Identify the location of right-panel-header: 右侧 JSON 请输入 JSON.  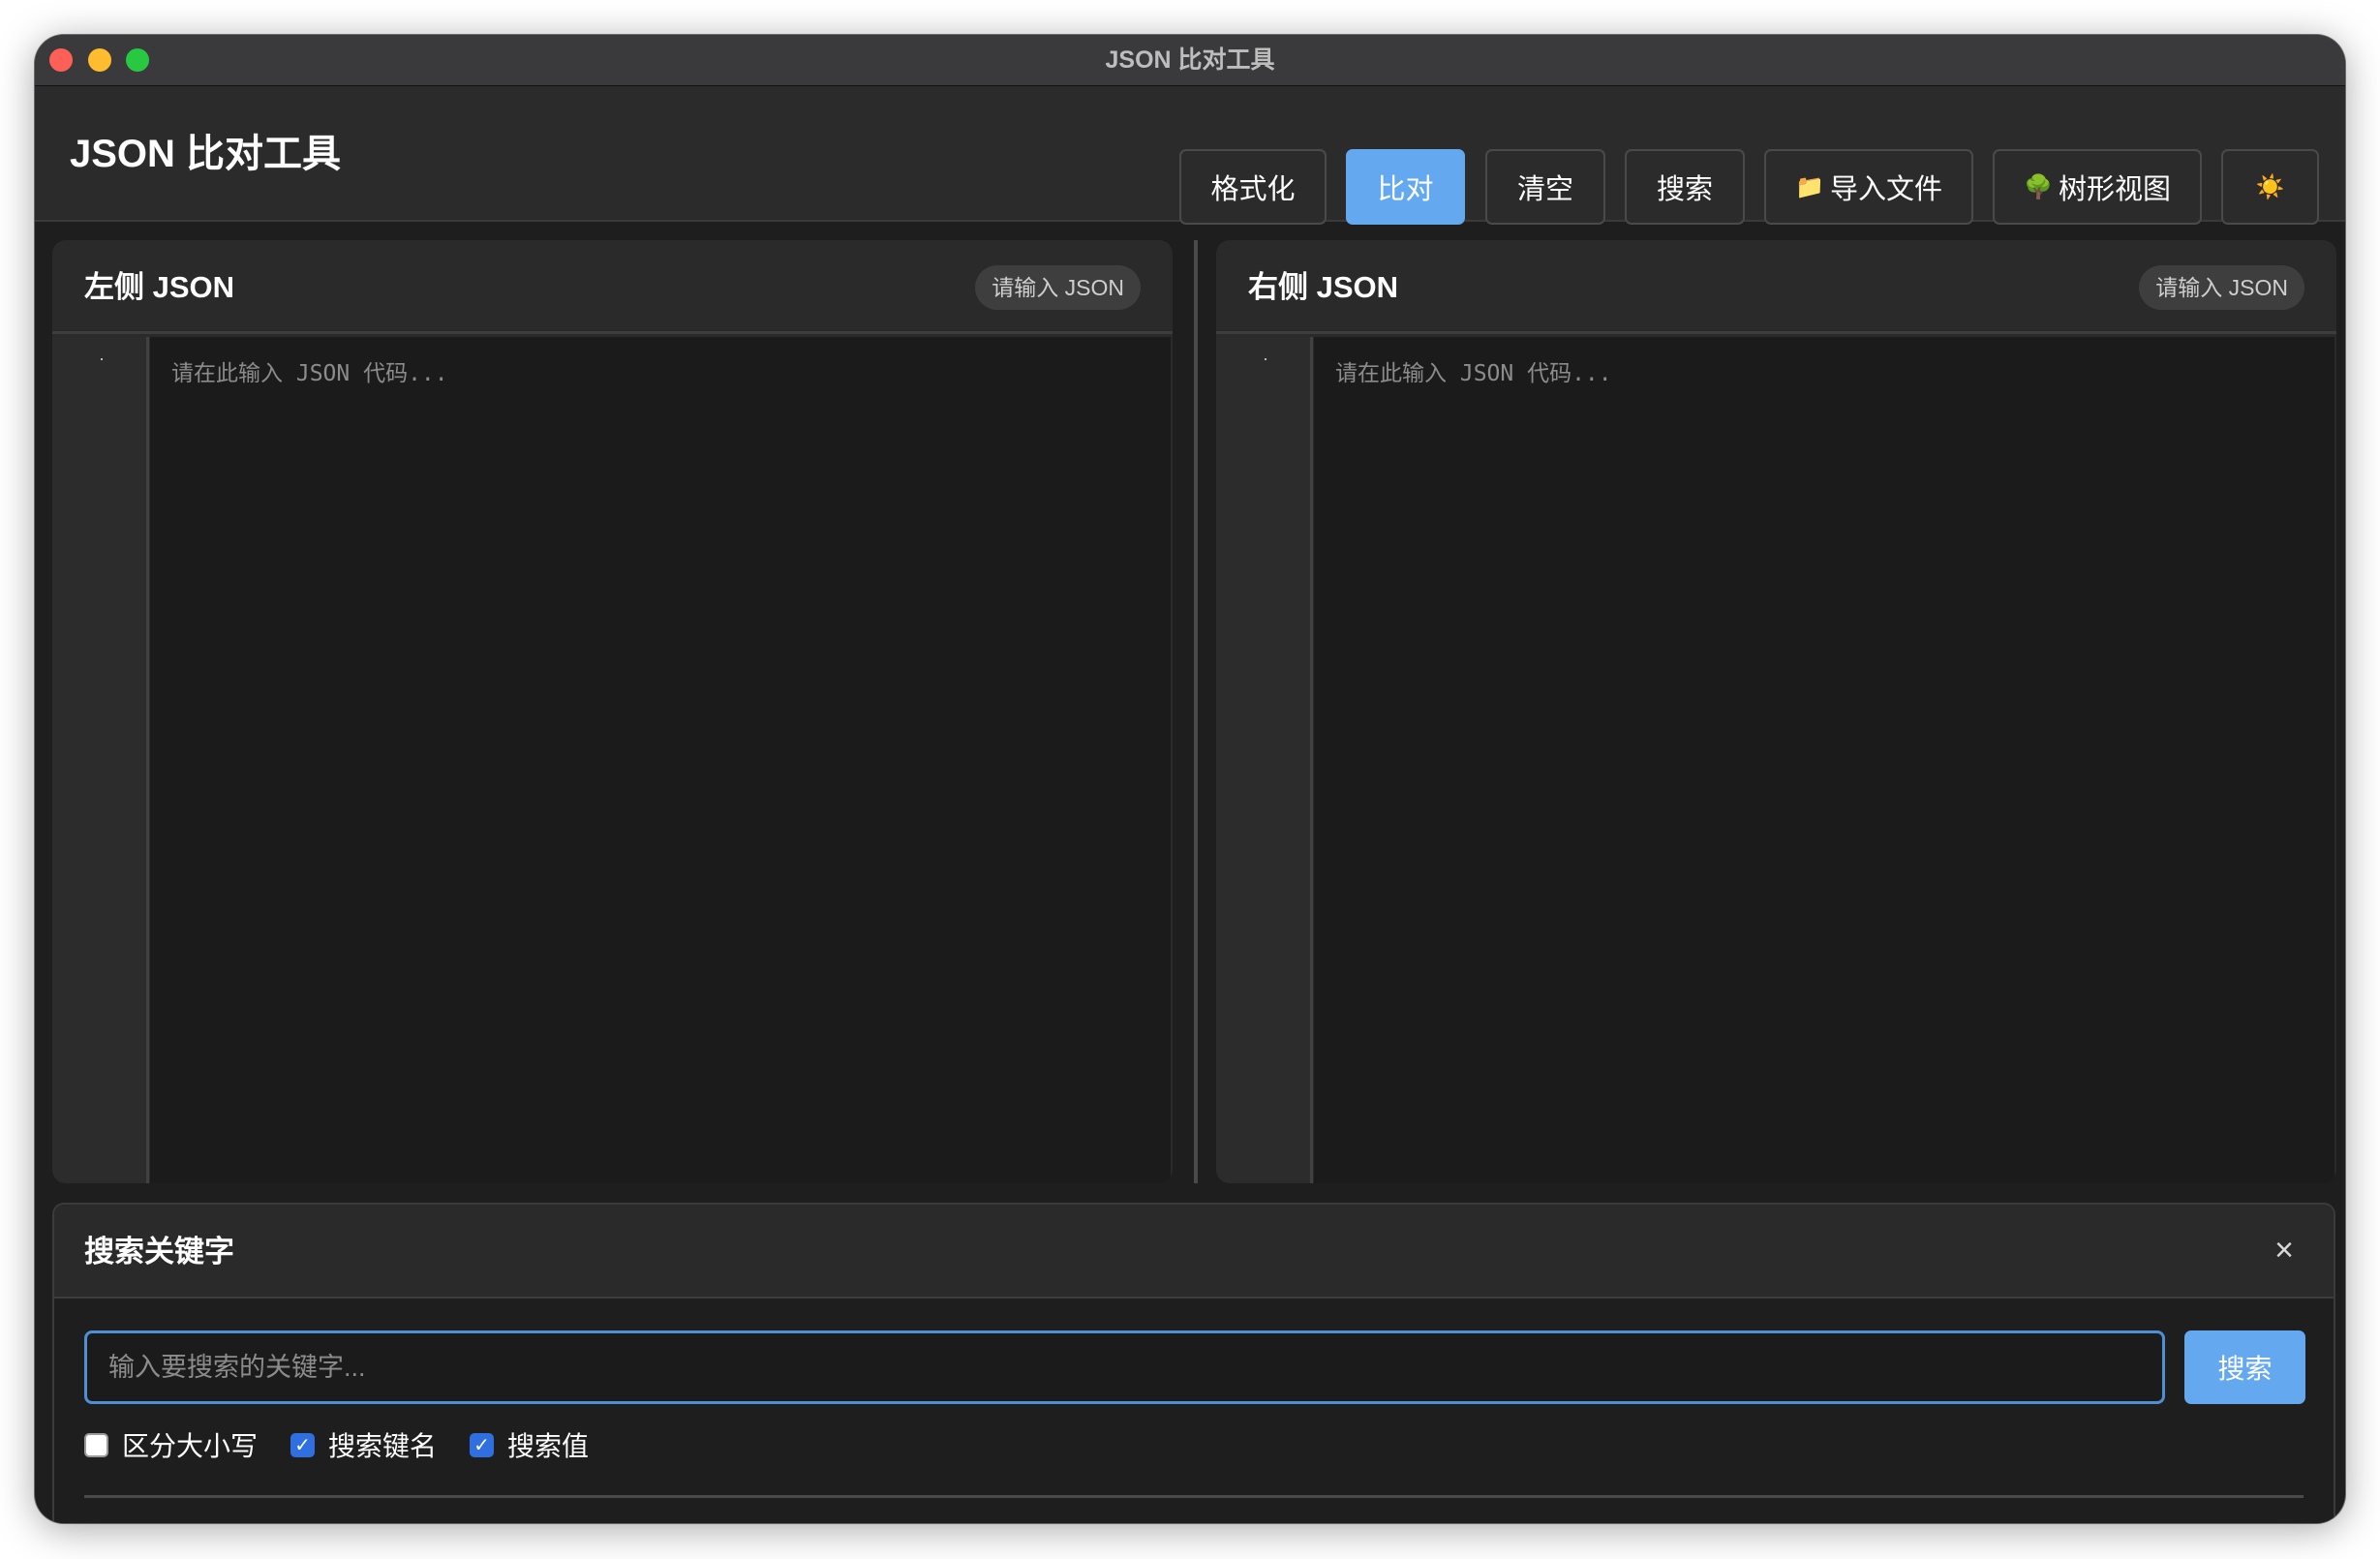
(1776, 287).